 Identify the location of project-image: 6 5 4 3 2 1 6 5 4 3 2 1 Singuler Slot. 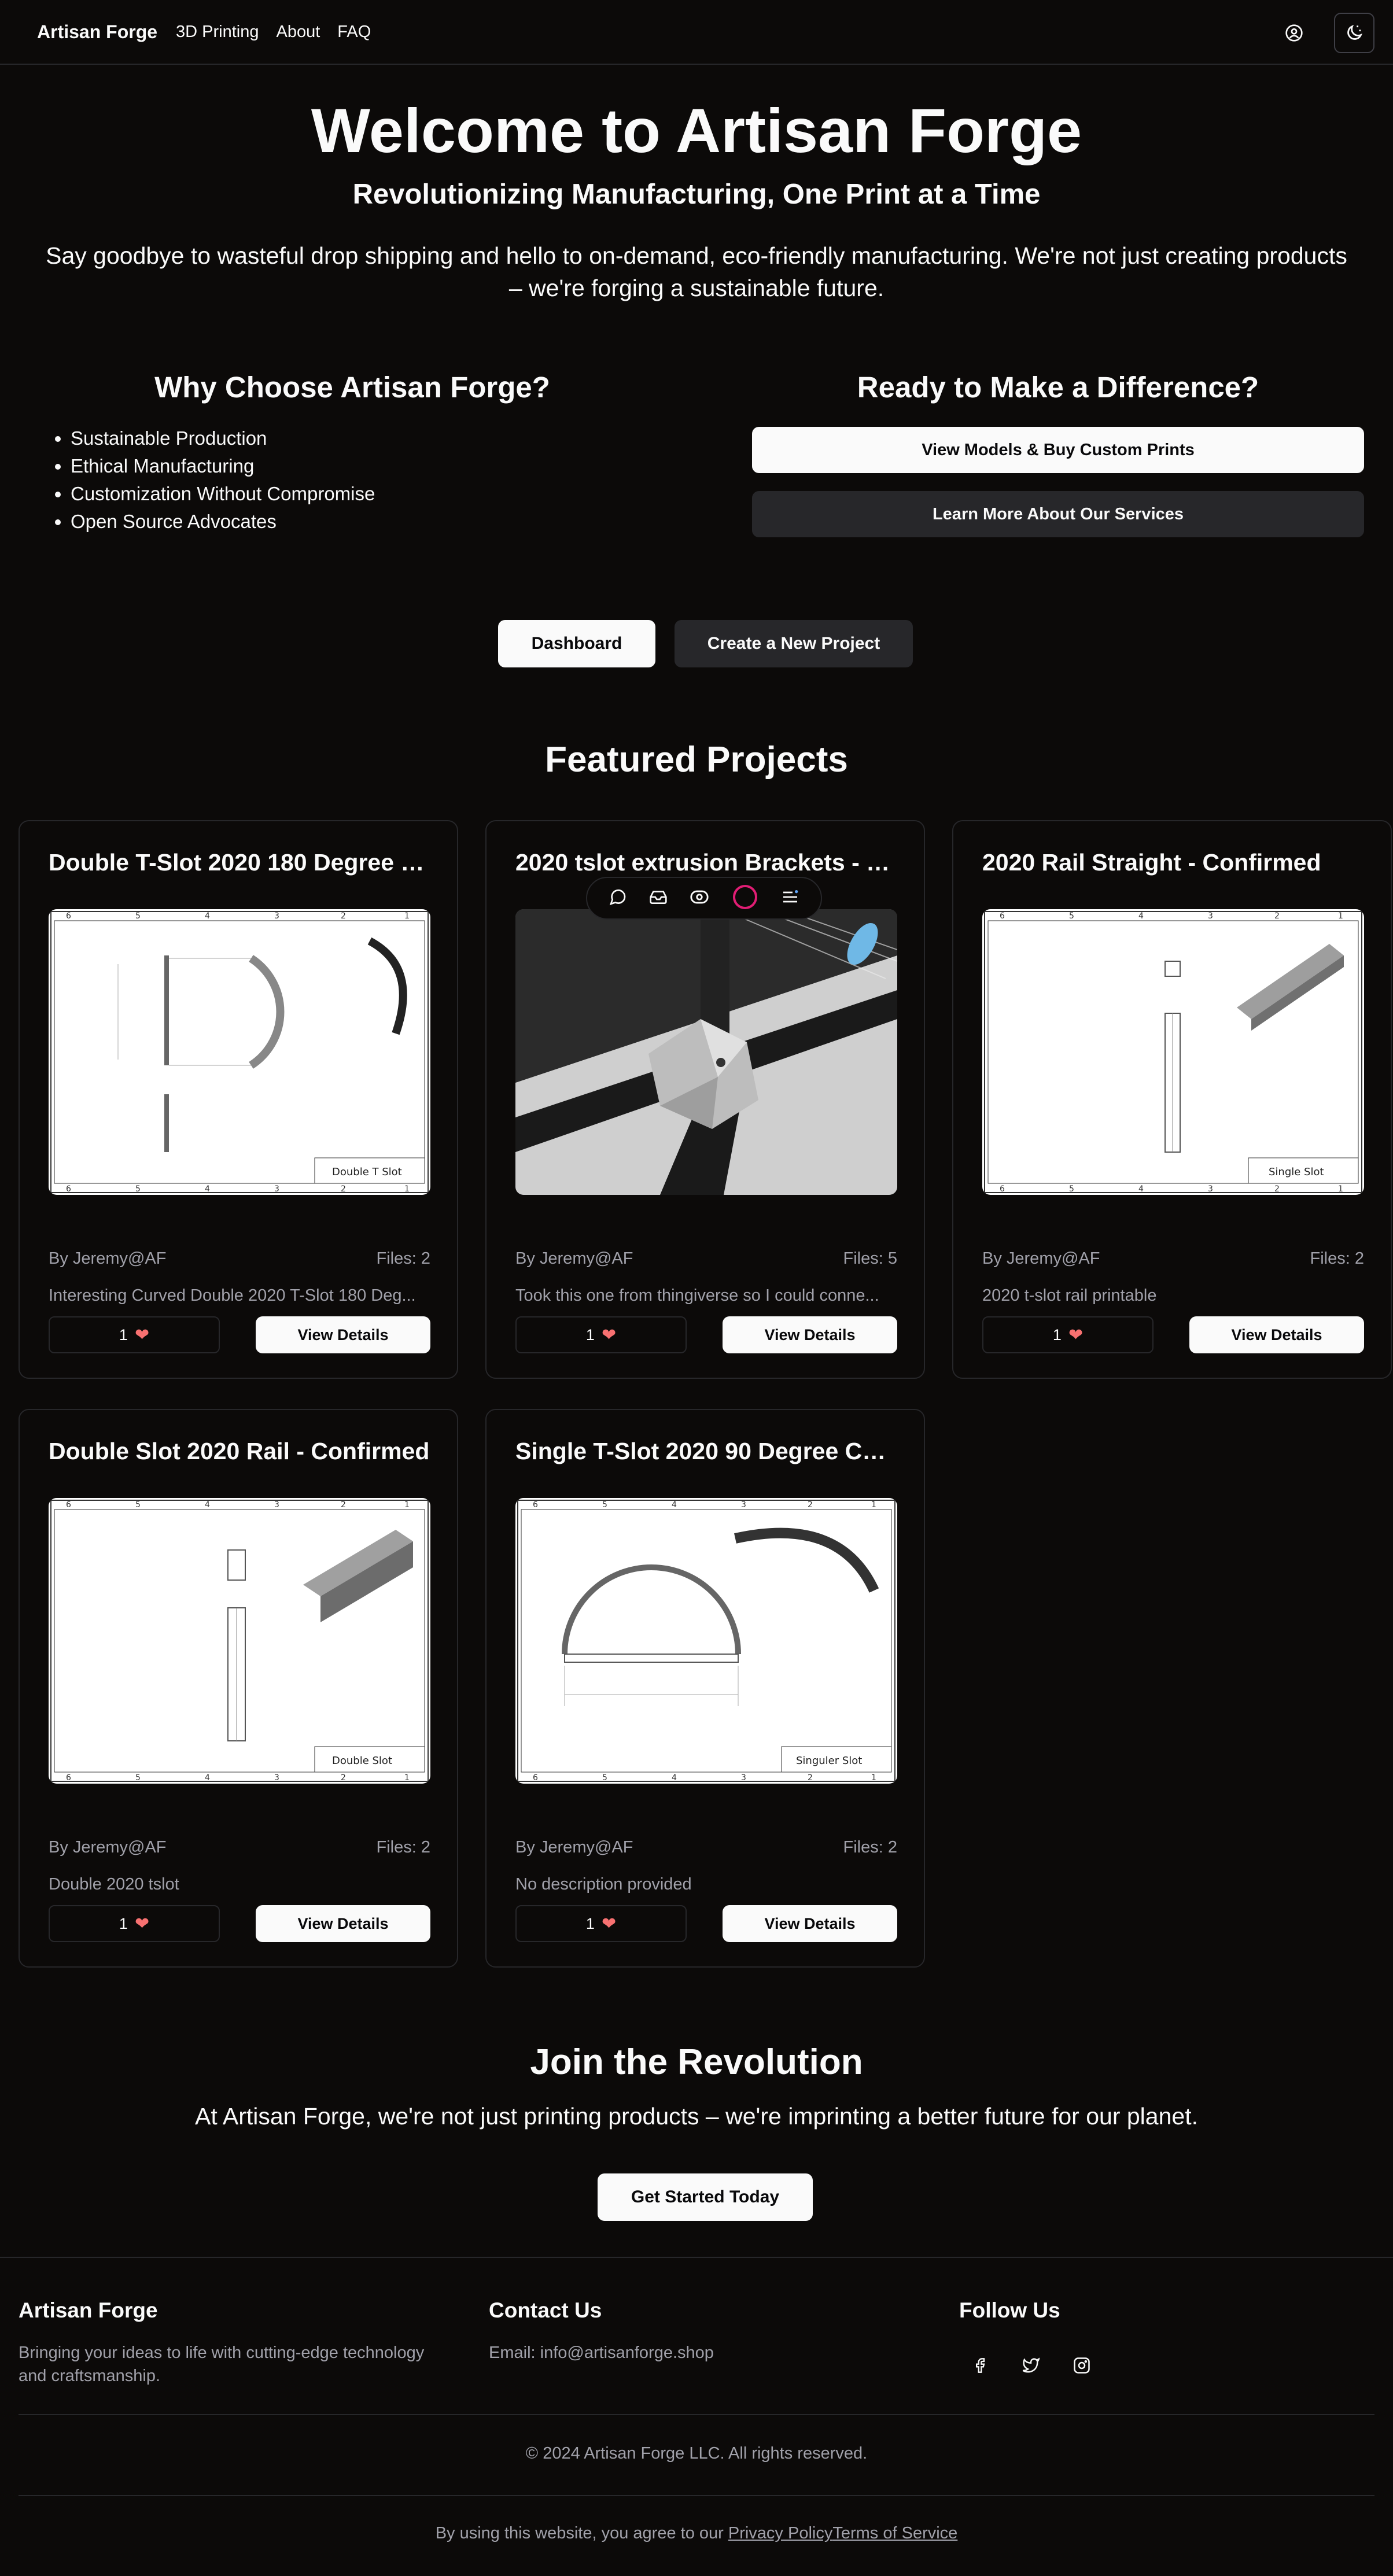
(706, 1641).